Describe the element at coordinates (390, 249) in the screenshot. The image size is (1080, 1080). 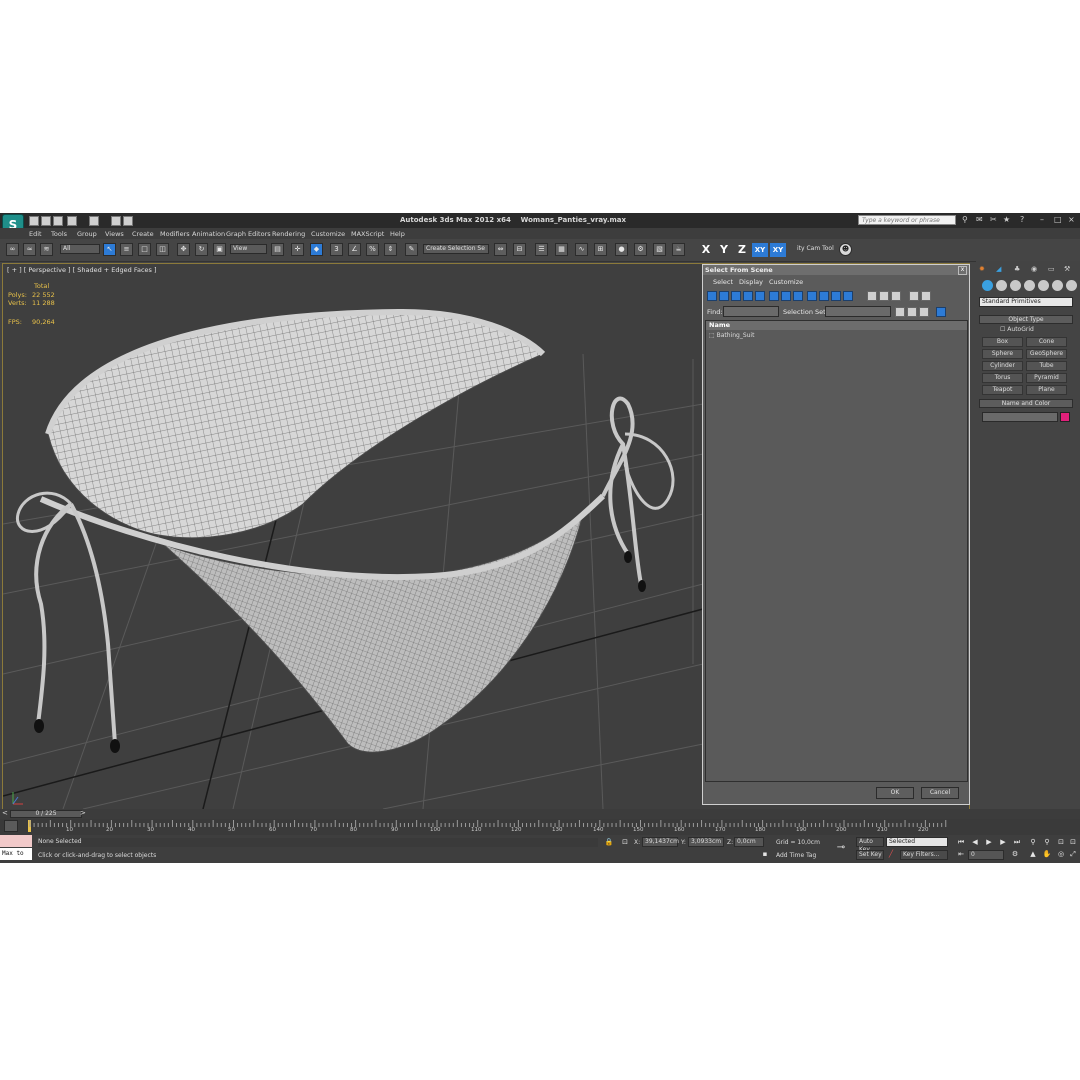
I see `spinner-snap-icon: ⇕` at that location.